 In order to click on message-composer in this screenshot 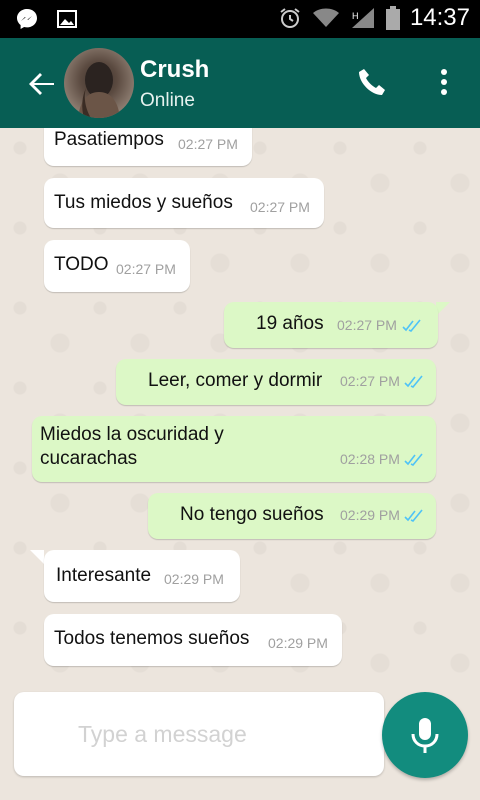, I will do `click(199, 734)`.